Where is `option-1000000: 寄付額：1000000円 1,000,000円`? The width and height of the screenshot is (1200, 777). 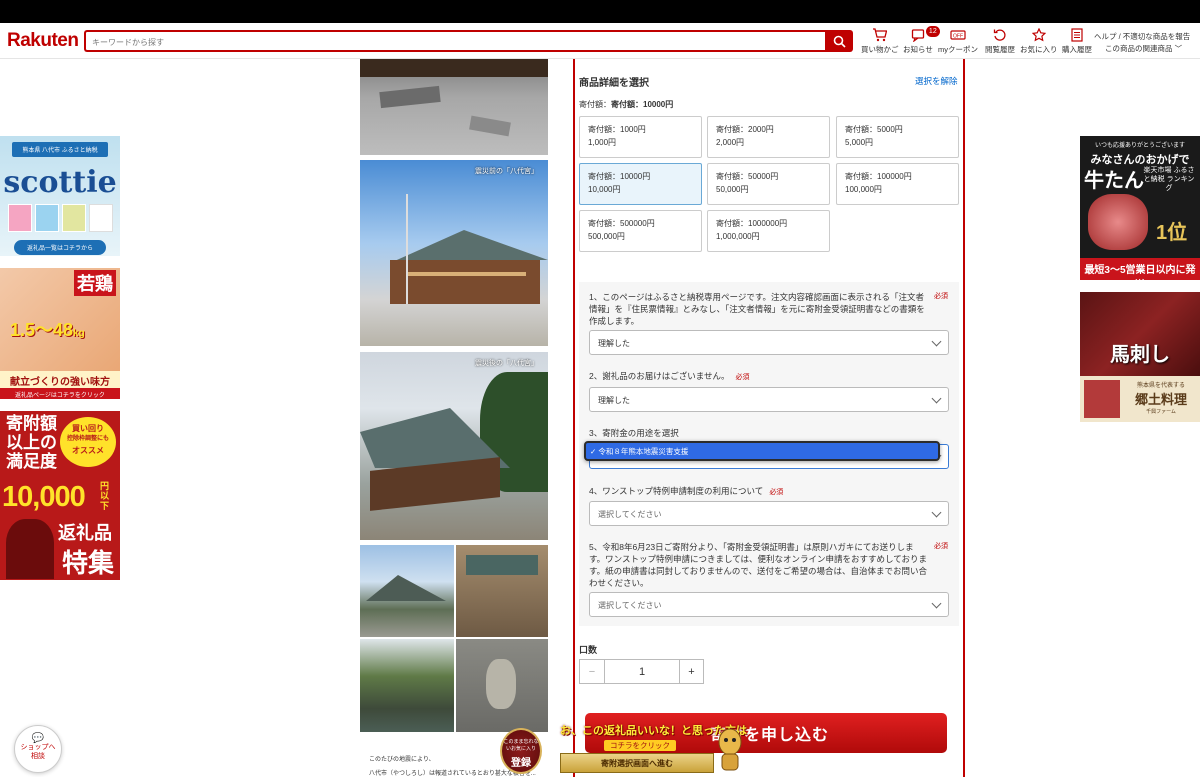
option-1000000: 寄付額：1000000円 1,000,000円 is located at coordinates (768, 231).